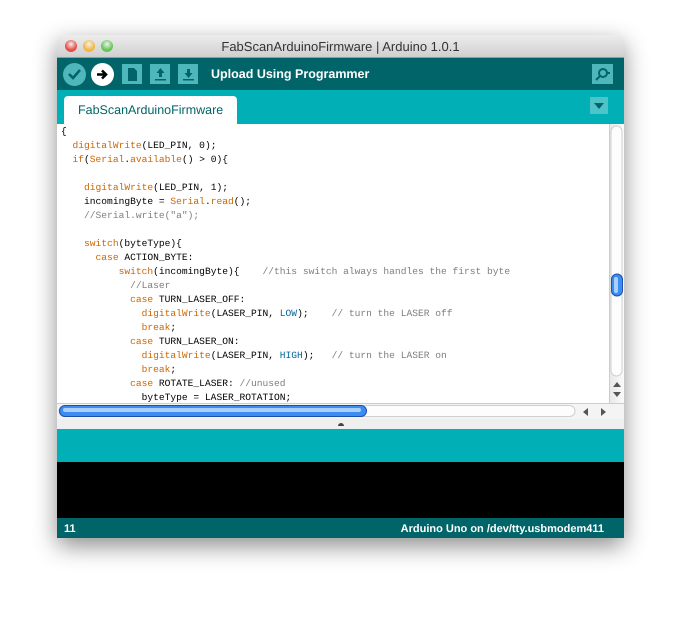 The height and width of the screenshot is (617, 681). Describe the element at coordinates (102, 74) in the screenshot. I see `upload-button` at that location.